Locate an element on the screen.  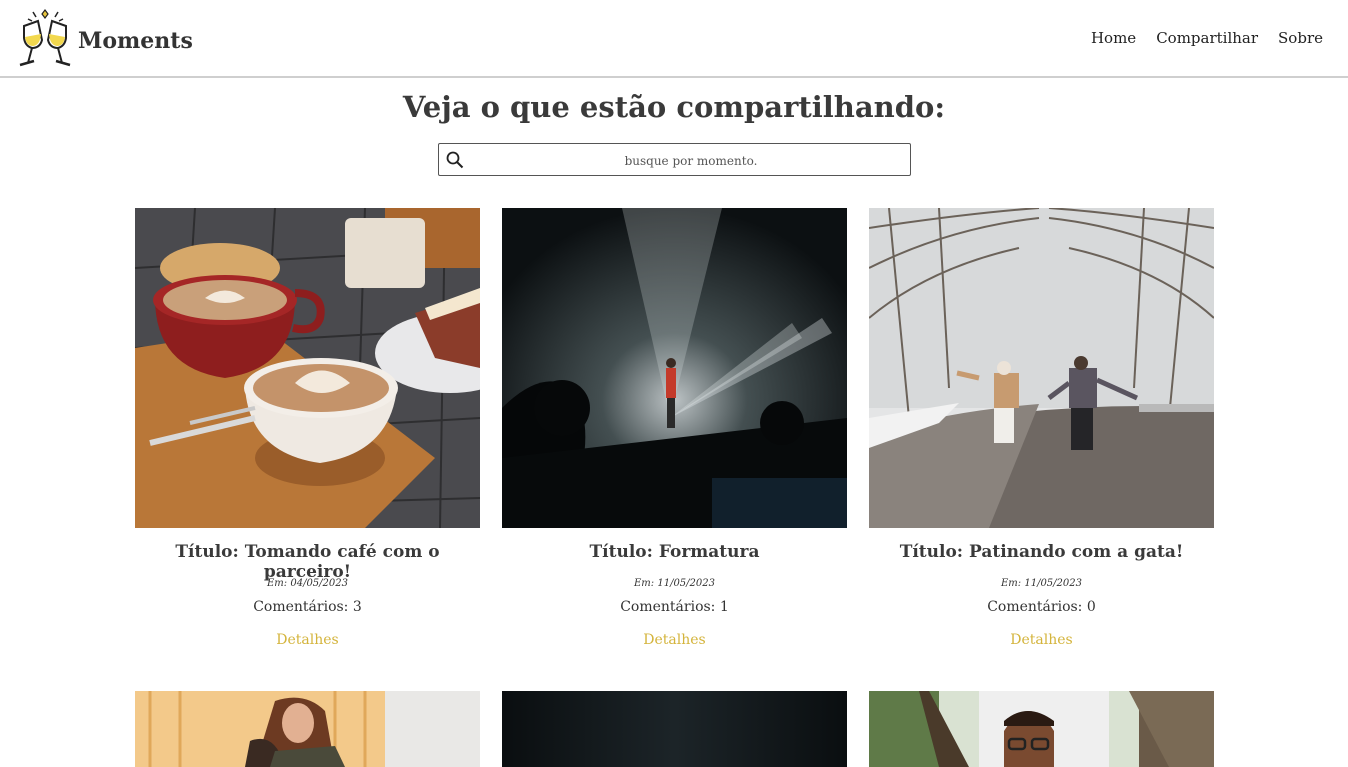
search-input is located at coordinates (691, 160).